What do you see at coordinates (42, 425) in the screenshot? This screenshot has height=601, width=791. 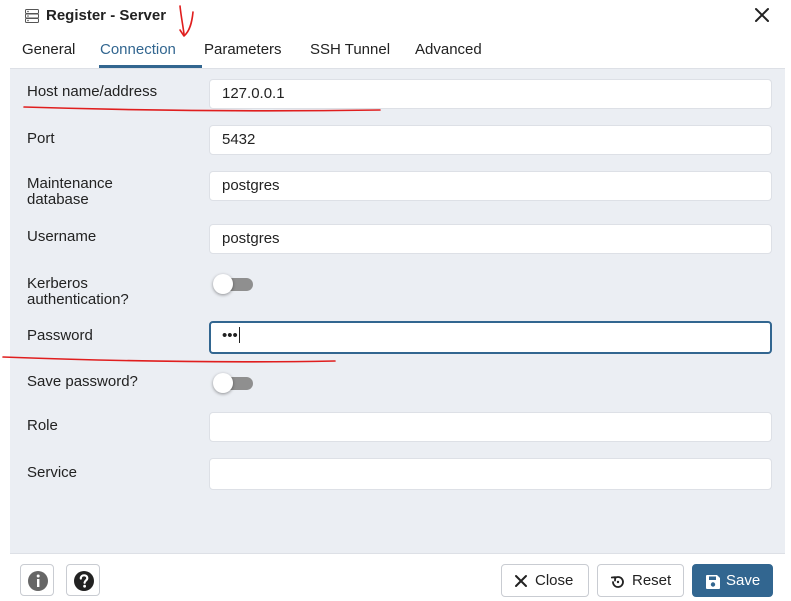 I see `role-label: Role` at bounding box center [42, 425].